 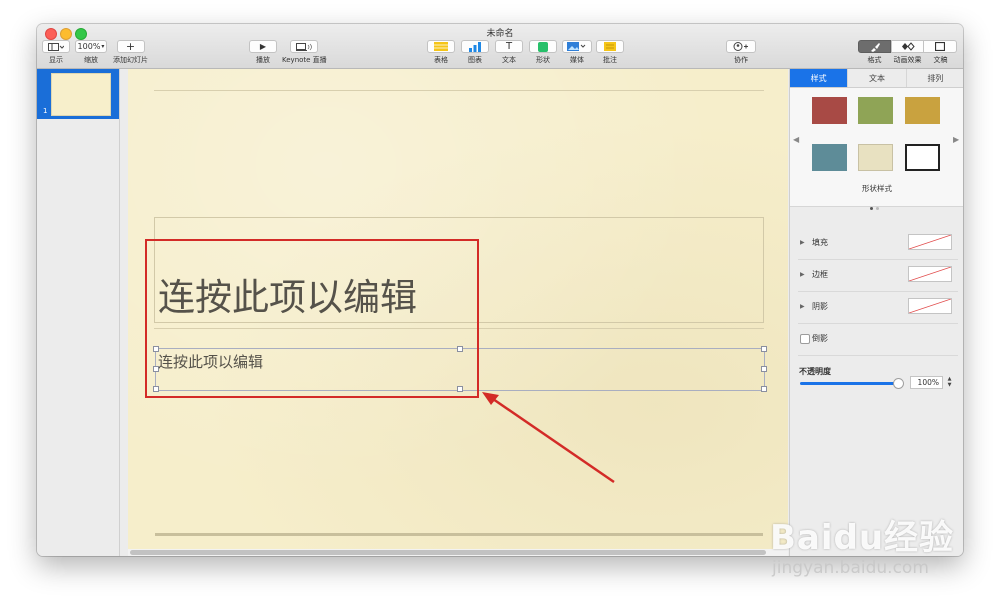 What do you see at coordinates (862, 538) in the screenshot?
I see `watermark-logo-text: Baidu经验` at bounding box center [862, 538].